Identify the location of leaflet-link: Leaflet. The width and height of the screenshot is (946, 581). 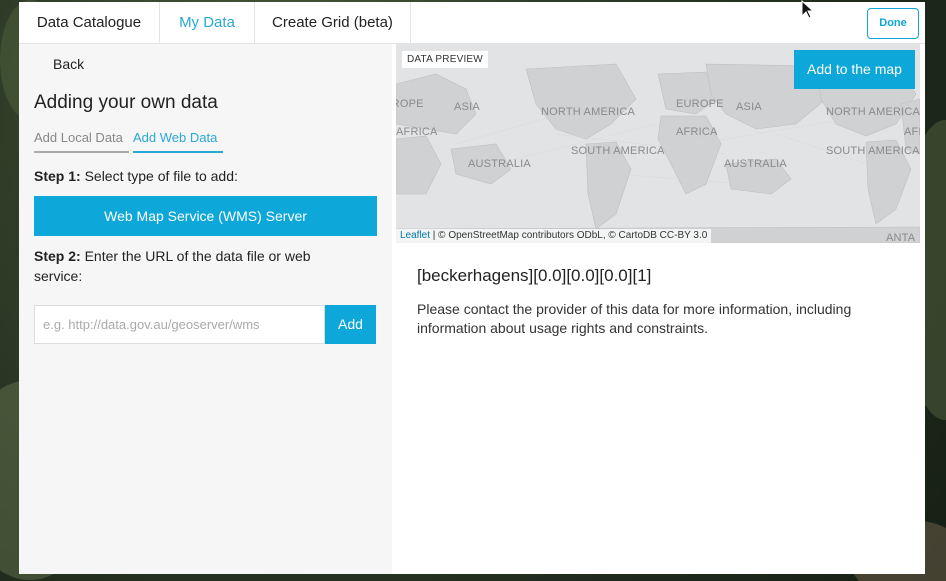
(415, 235).